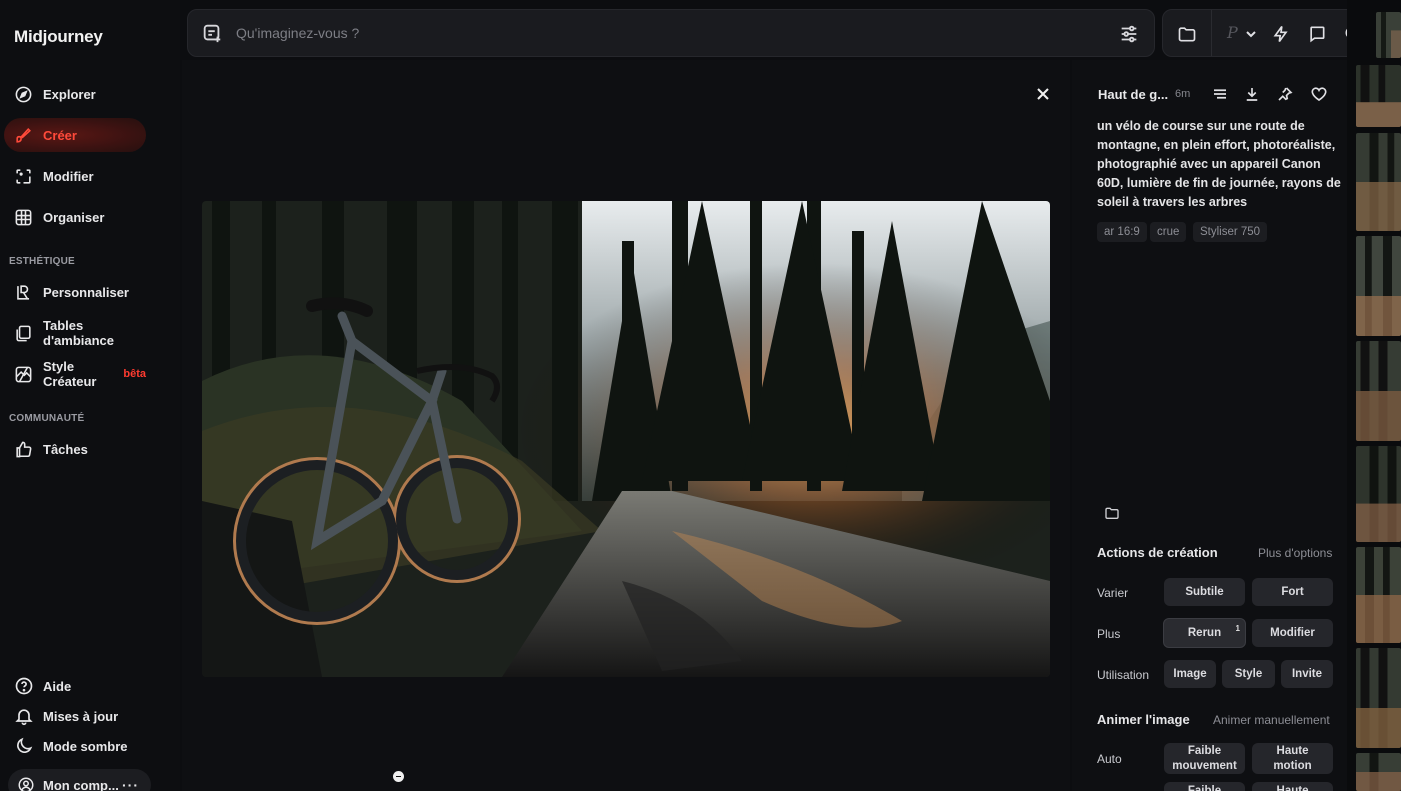 This screenshot has height=791, width=1401. I want to click on high-motion-button-2: Haute, so click(1292, 786).